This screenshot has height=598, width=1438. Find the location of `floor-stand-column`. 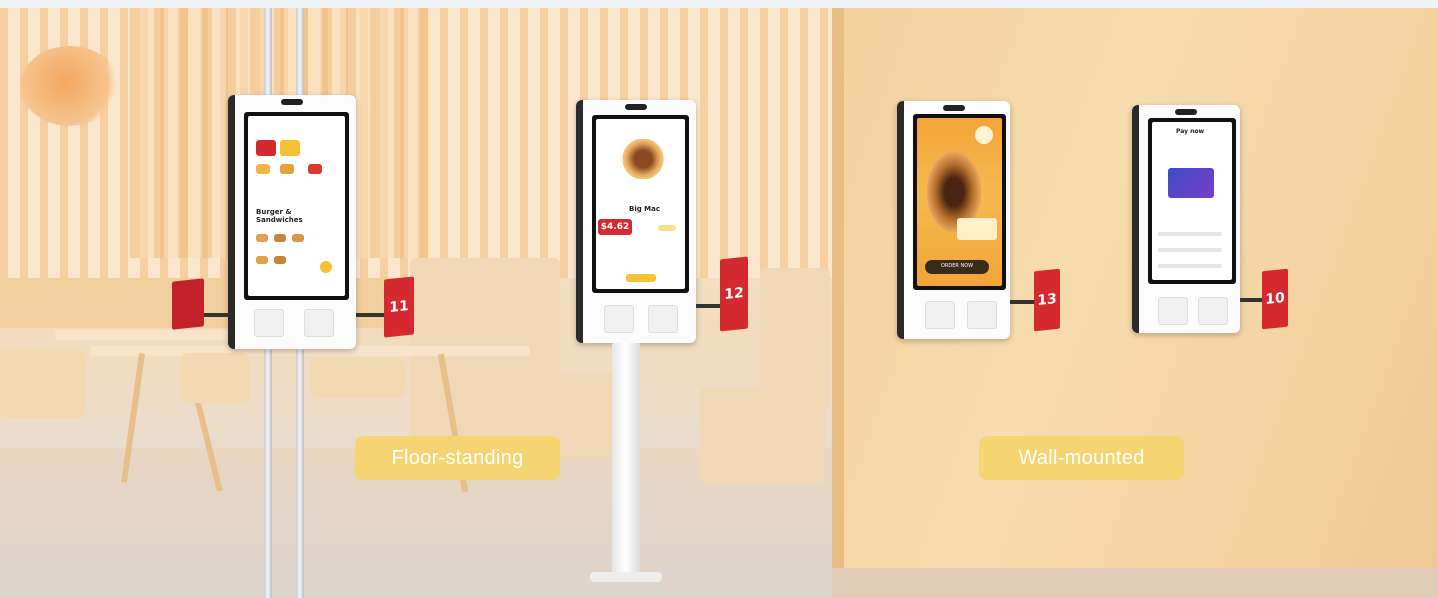

floor-stand-column is located at coordinates (626, 462).